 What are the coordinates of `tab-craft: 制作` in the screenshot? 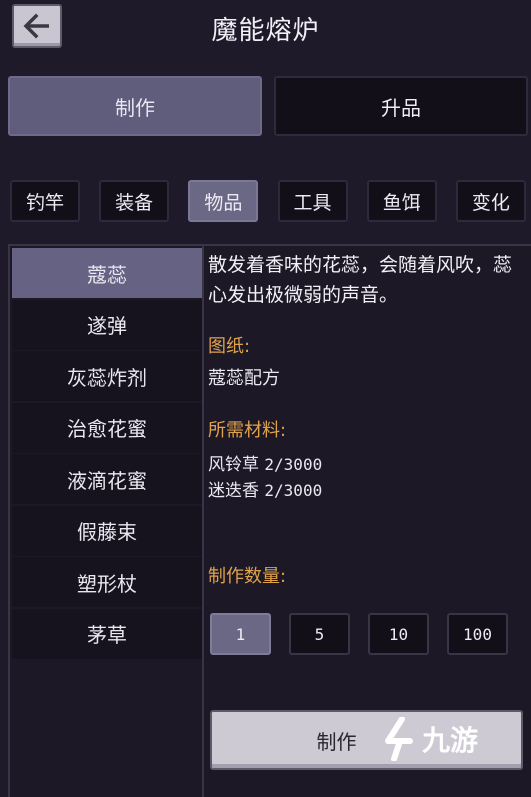 It's located at (135, 106).